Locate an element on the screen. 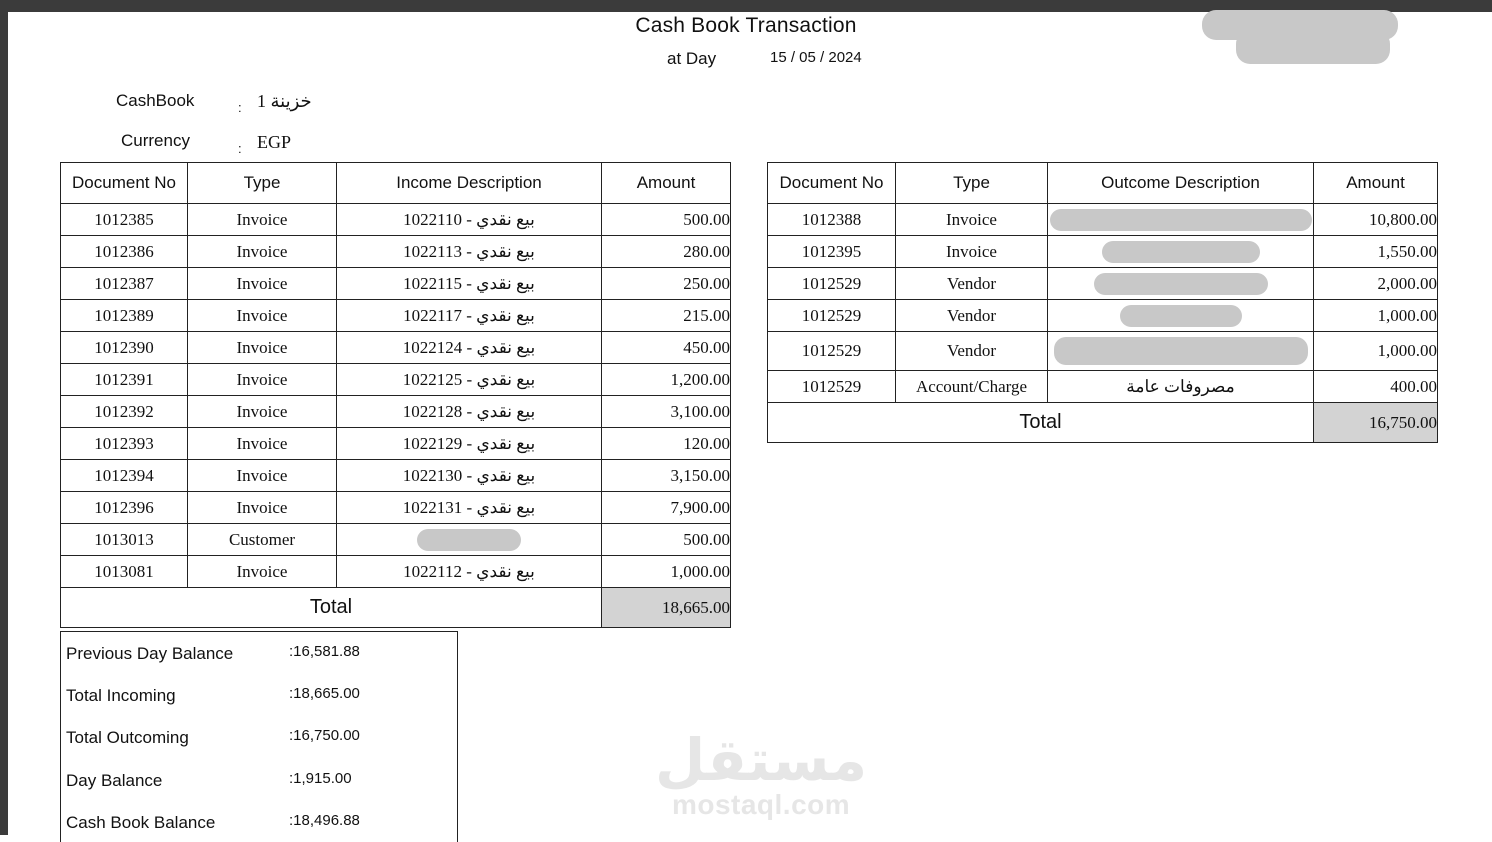 The height and width of the screenshot is (842, 1492). income-document-no: 1012394 is located at coordinates (124, 475).